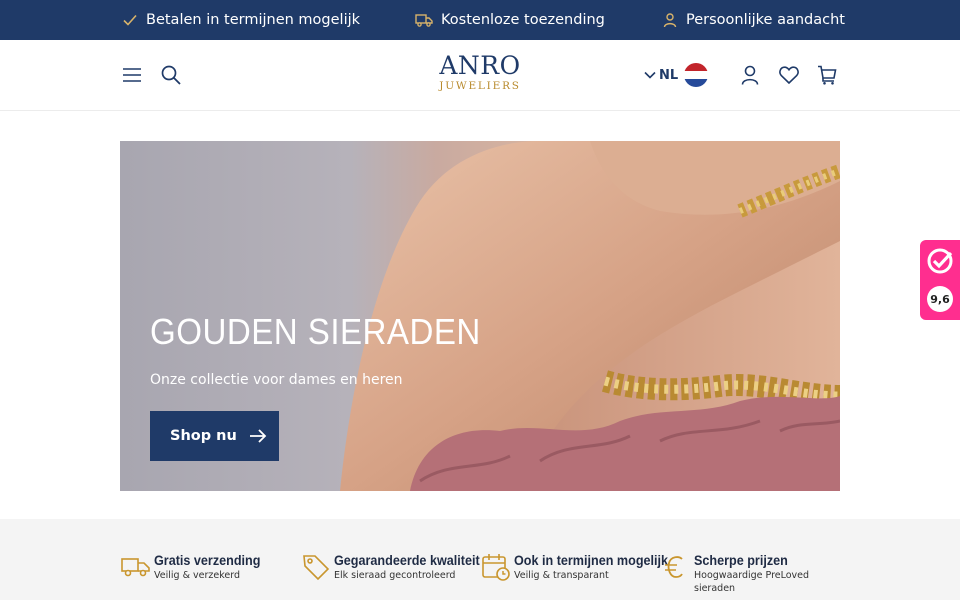 This screenshot has height=600, width=960. I want to click on usp-item-shipping: Kostenloze toezending, so click(510, 20).